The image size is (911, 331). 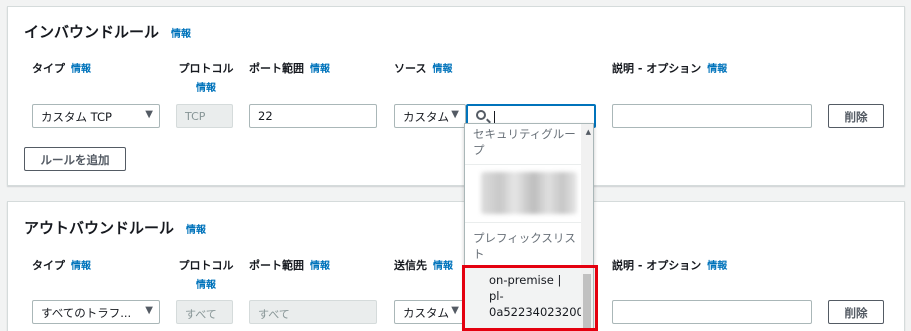 I want to click on inbound-description-input, so click(x=712, y=116).